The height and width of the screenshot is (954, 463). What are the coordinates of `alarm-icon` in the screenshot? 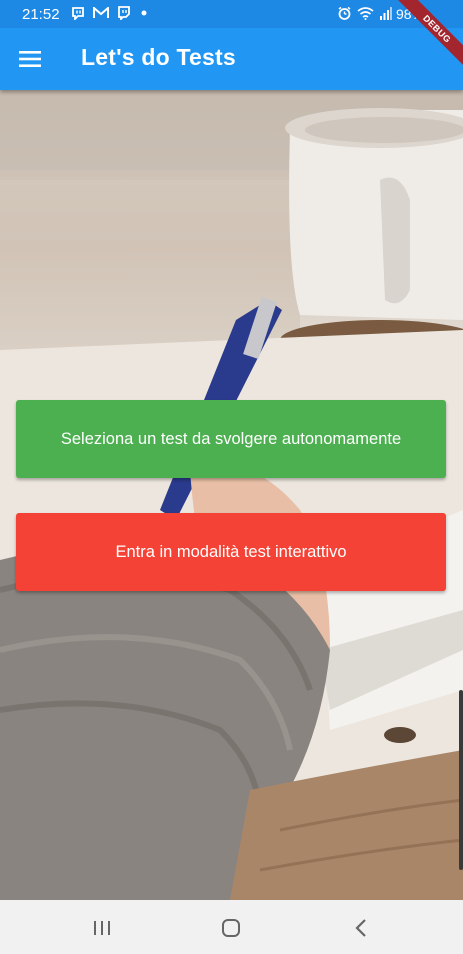 It's located at (344, 13).